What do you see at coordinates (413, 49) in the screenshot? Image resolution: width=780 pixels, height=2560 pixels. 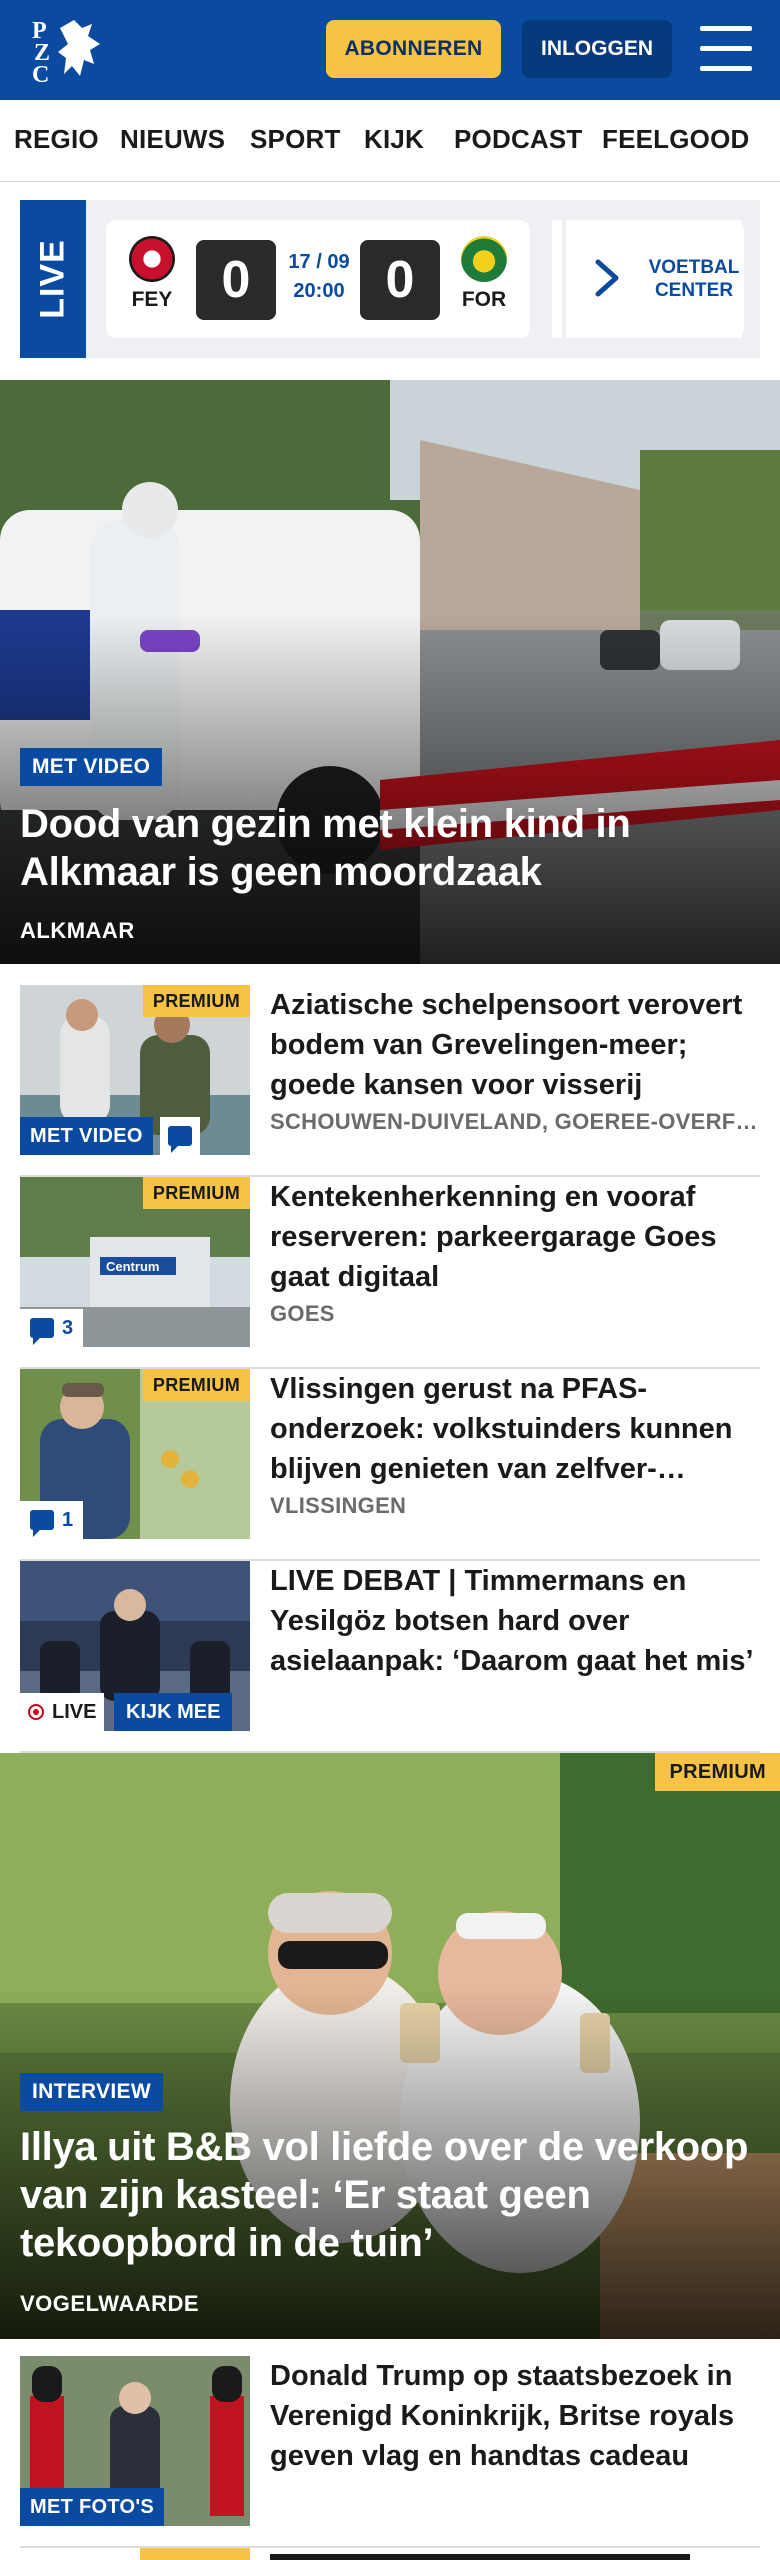 I see `subscribe-button: ABONNEREN` at bounding box center [413, 49].